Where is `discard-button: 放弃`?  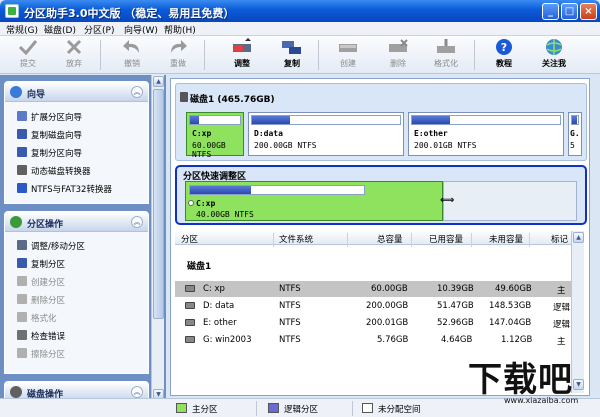
discard-button: 放弃 is located at coordinates (74, 55).